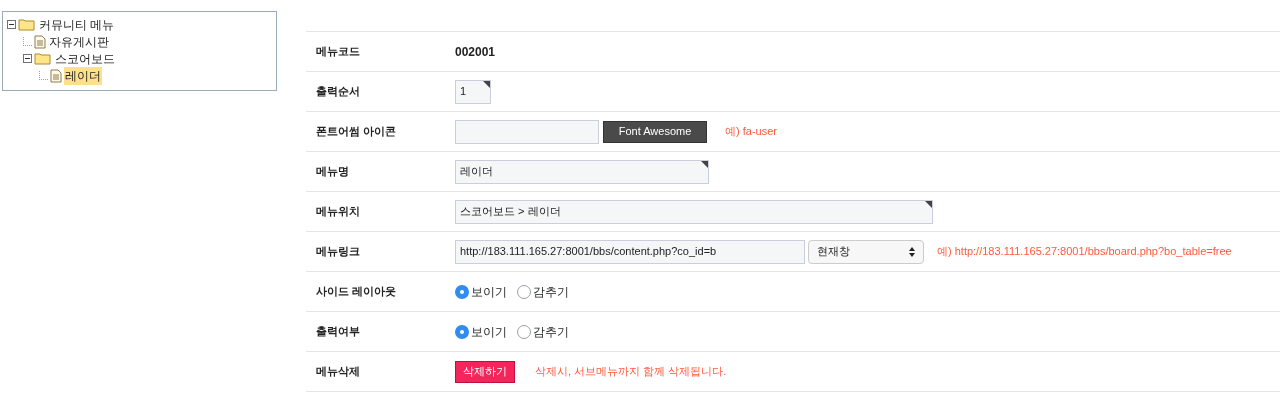  Describe the element at coordinates (338, 52) in the screenshot. I see `field-label: 메뉴코드` at that location.